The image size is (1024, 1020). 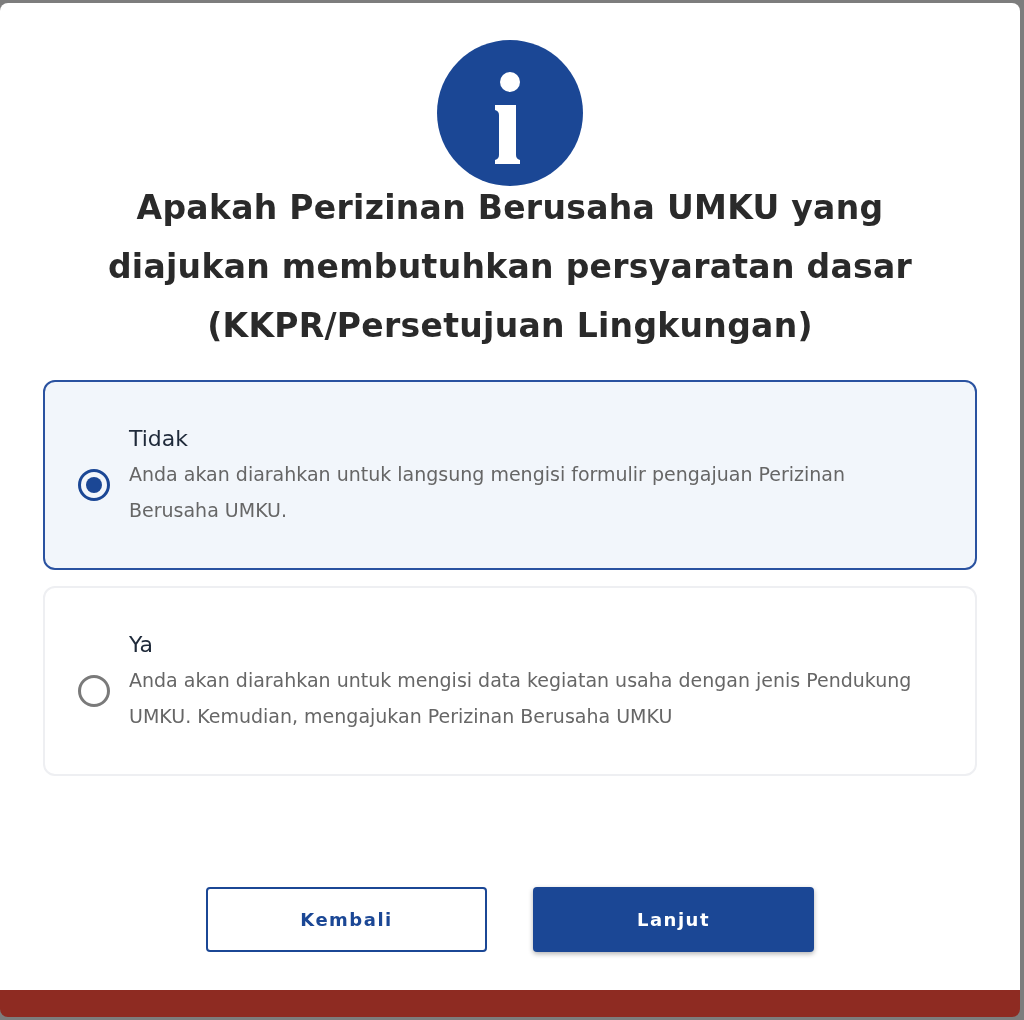 What do you see at coordinates (510, 267) in the screenshot?
I see `dialog-title: Apakah Perizinan Berusaha UMKU yang diajukan membutuhkan persyaratan dasar (KKPR/Persetujuan Lingkungan)` at bounding box center [510, 267].